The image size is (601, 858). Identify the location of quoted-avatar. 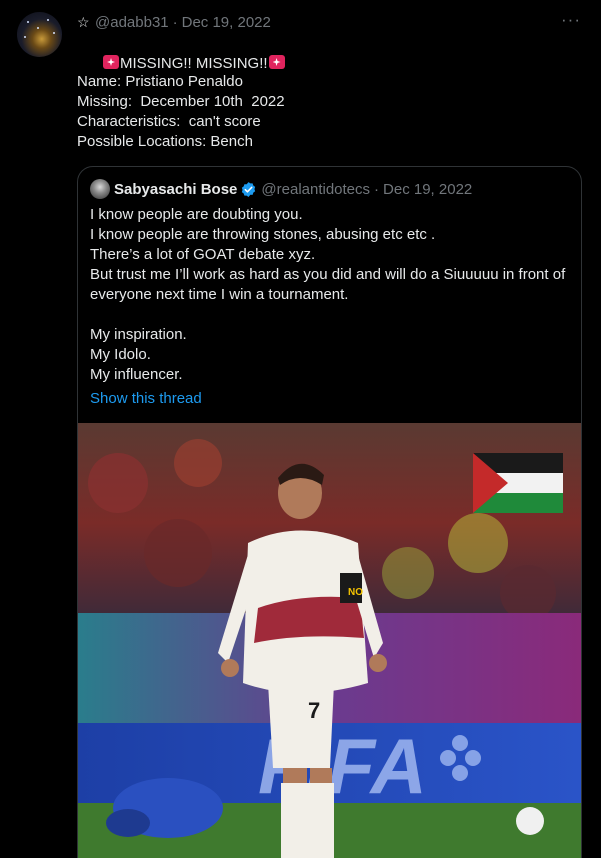
(100, 189).